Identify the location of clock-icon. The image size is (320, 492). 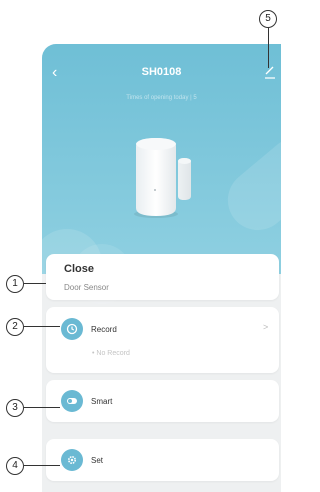
(72, 329).